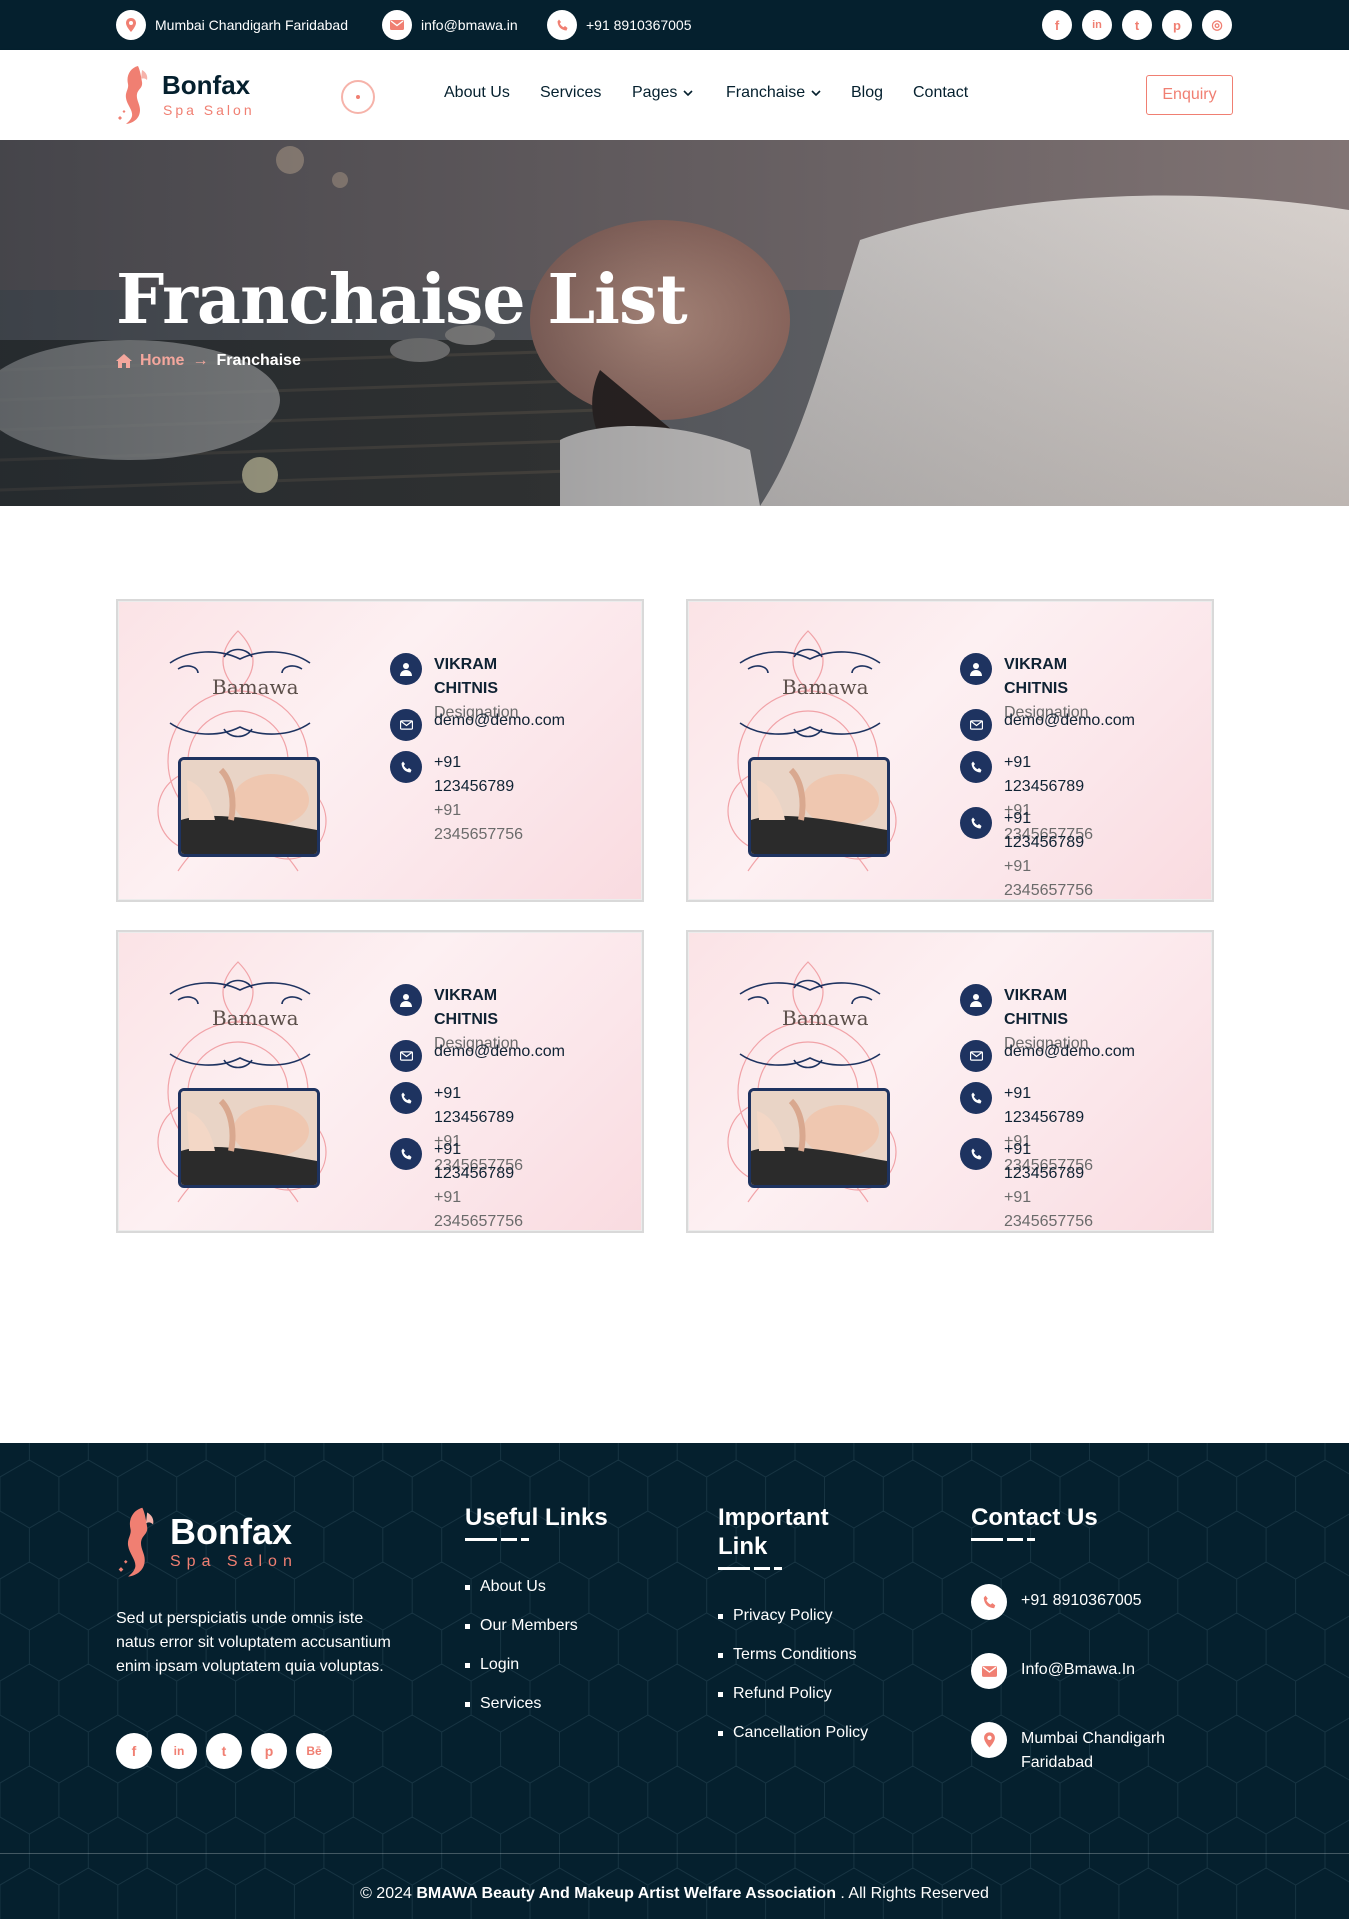 The width and height of the screenshot is (1349, 1919). Describe the element at coordinates (773, 1532) in the screenshot. I see `important-link-heading: Important Link` at that location.